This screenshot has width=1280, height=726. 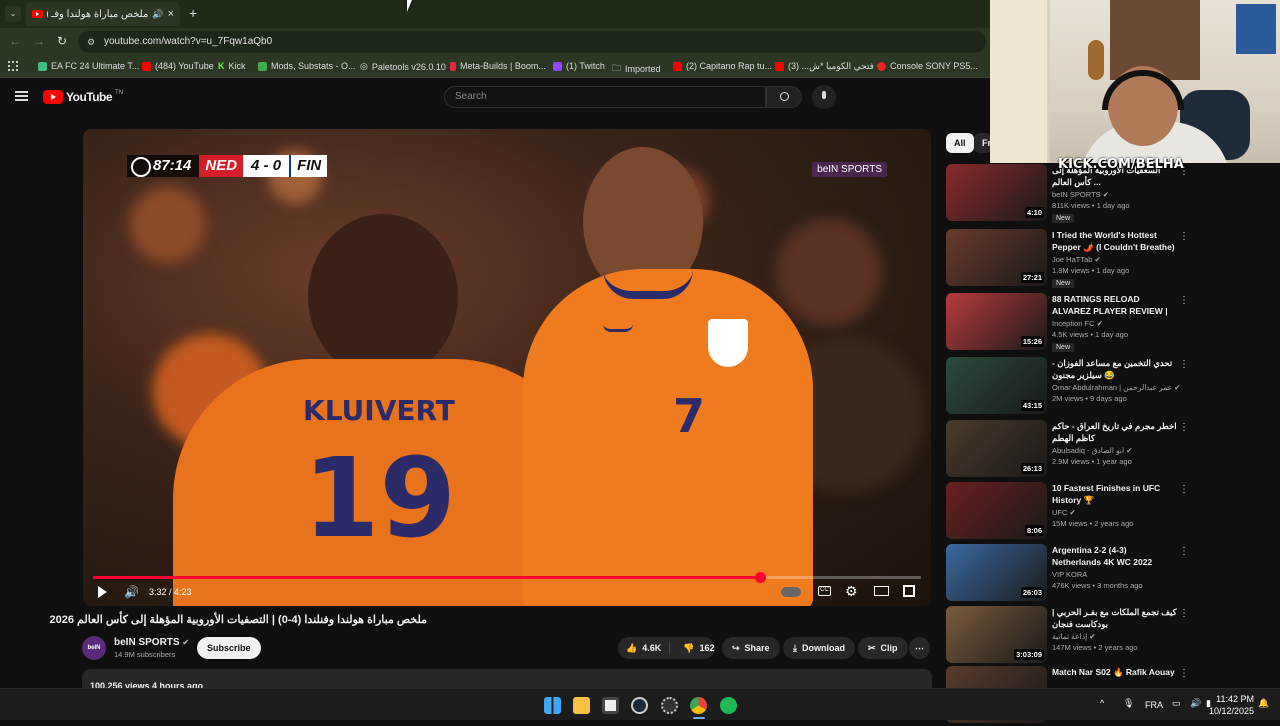 I want to click on rec-thumbnail: 26:03, so click(x=996, y=572).